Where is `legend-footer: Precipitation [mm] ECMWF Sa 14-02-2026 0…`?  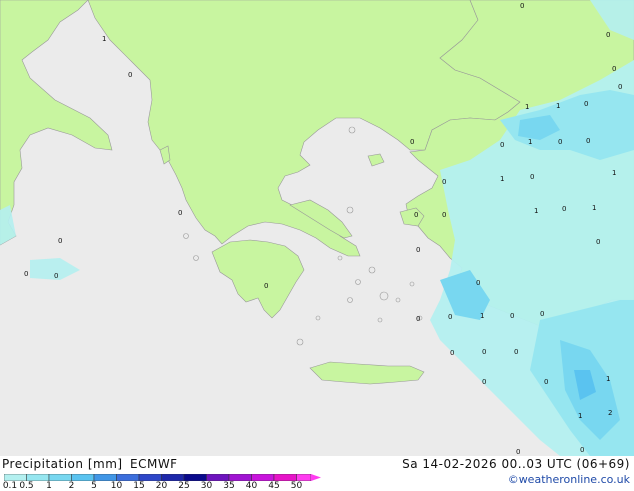 legend-footer: Precipitation [mm] ECMWF Sa 14-02-2026 0… is located at coordinates (317, 473).